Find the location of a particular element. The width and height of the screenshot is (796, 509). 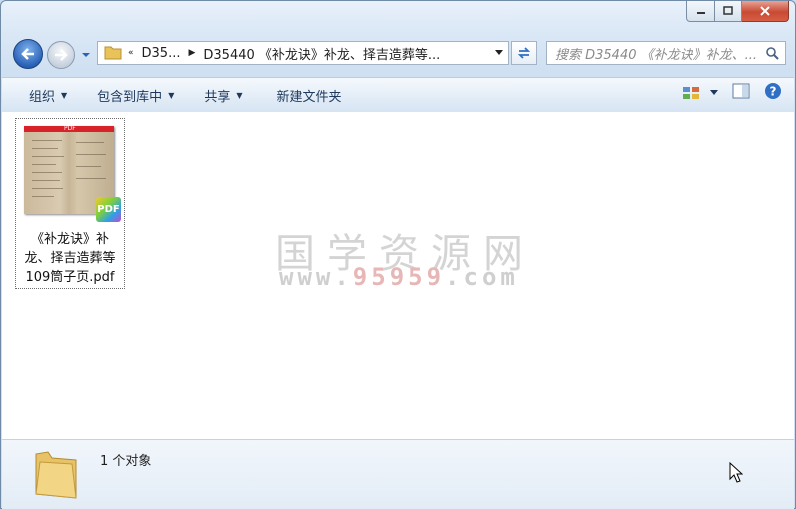

file-name-line-3: 109筒子页.pdf is located at coordinates (70, 277).